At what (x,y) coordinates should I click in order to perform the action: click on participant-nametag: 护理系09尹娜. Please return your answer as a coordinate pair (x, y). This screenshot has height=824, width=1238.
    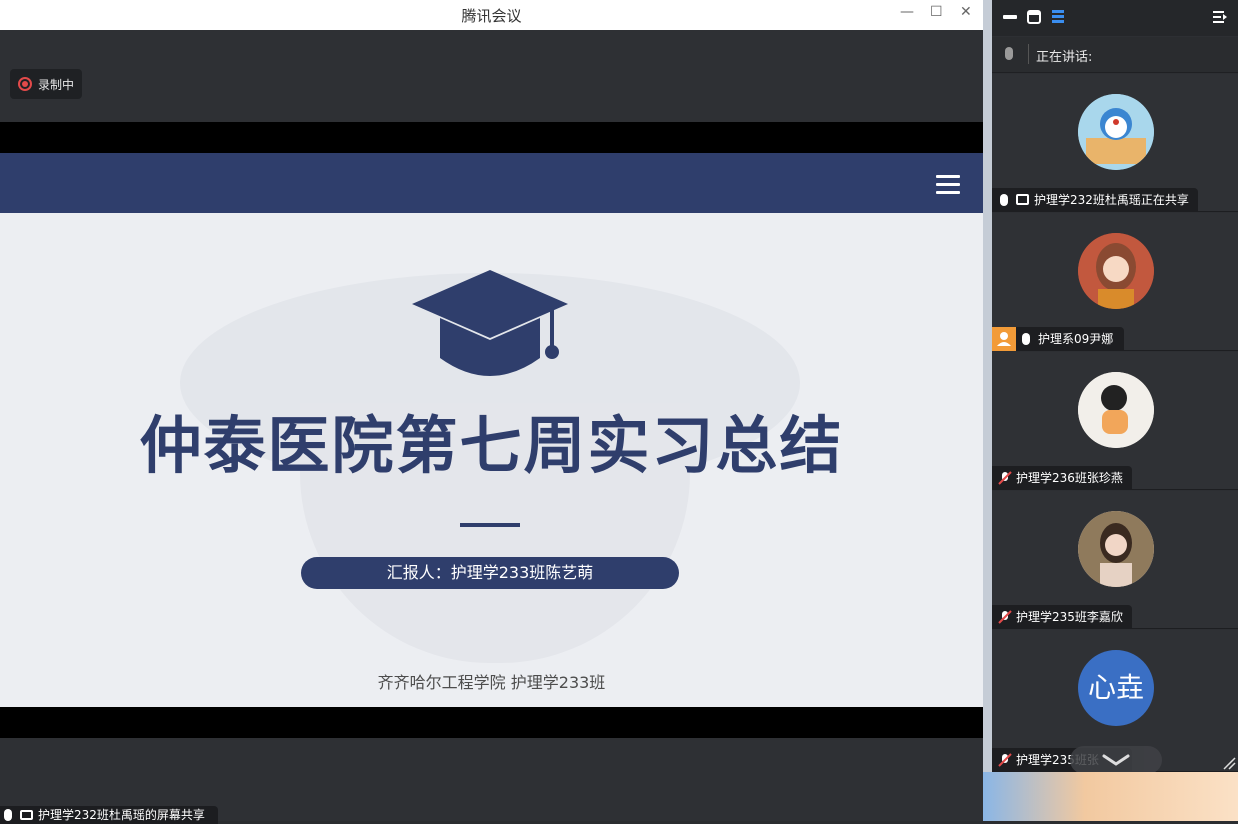
    Looking at the image, I should click on (1058, 339).